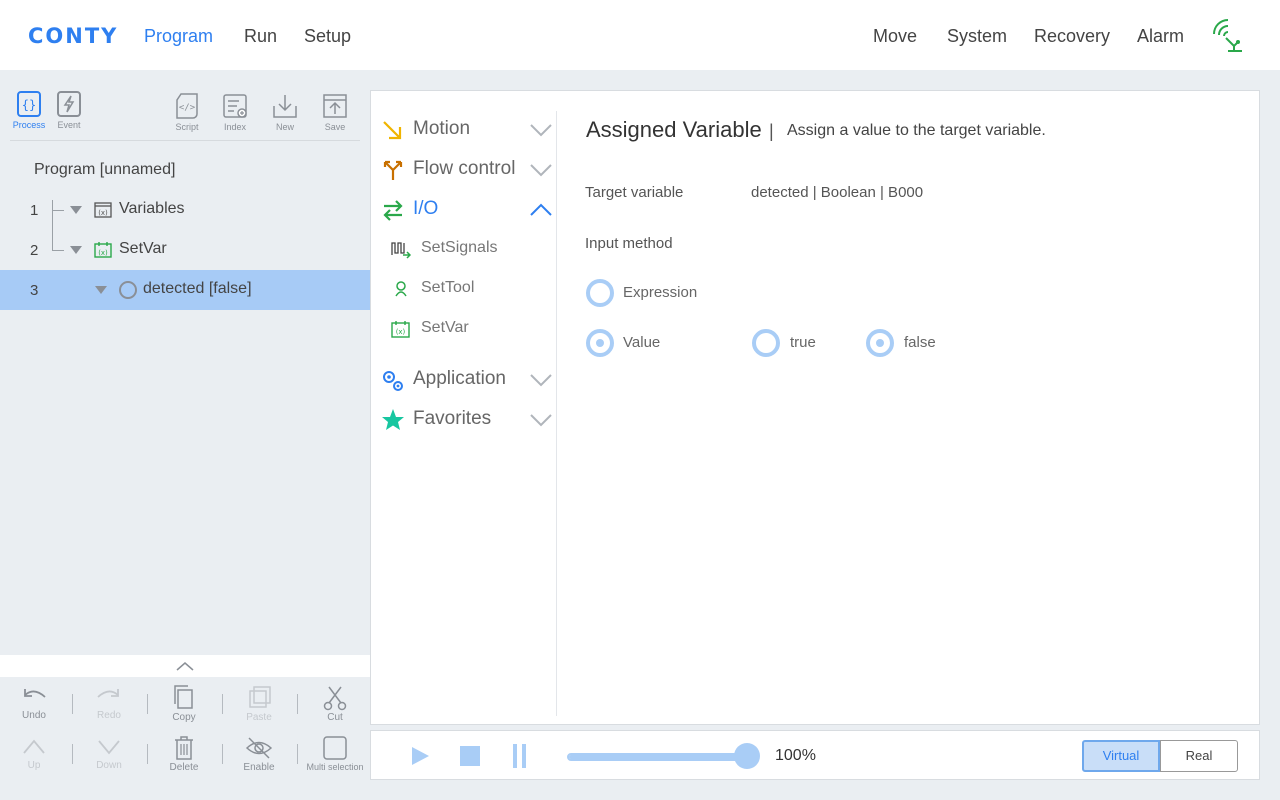 The image size is (1280, 800). What do you see at coordinates (916, 130) in the screenshot?
I see `command-description: Assign a value to the target variable.` at bounding box center [916, 130].